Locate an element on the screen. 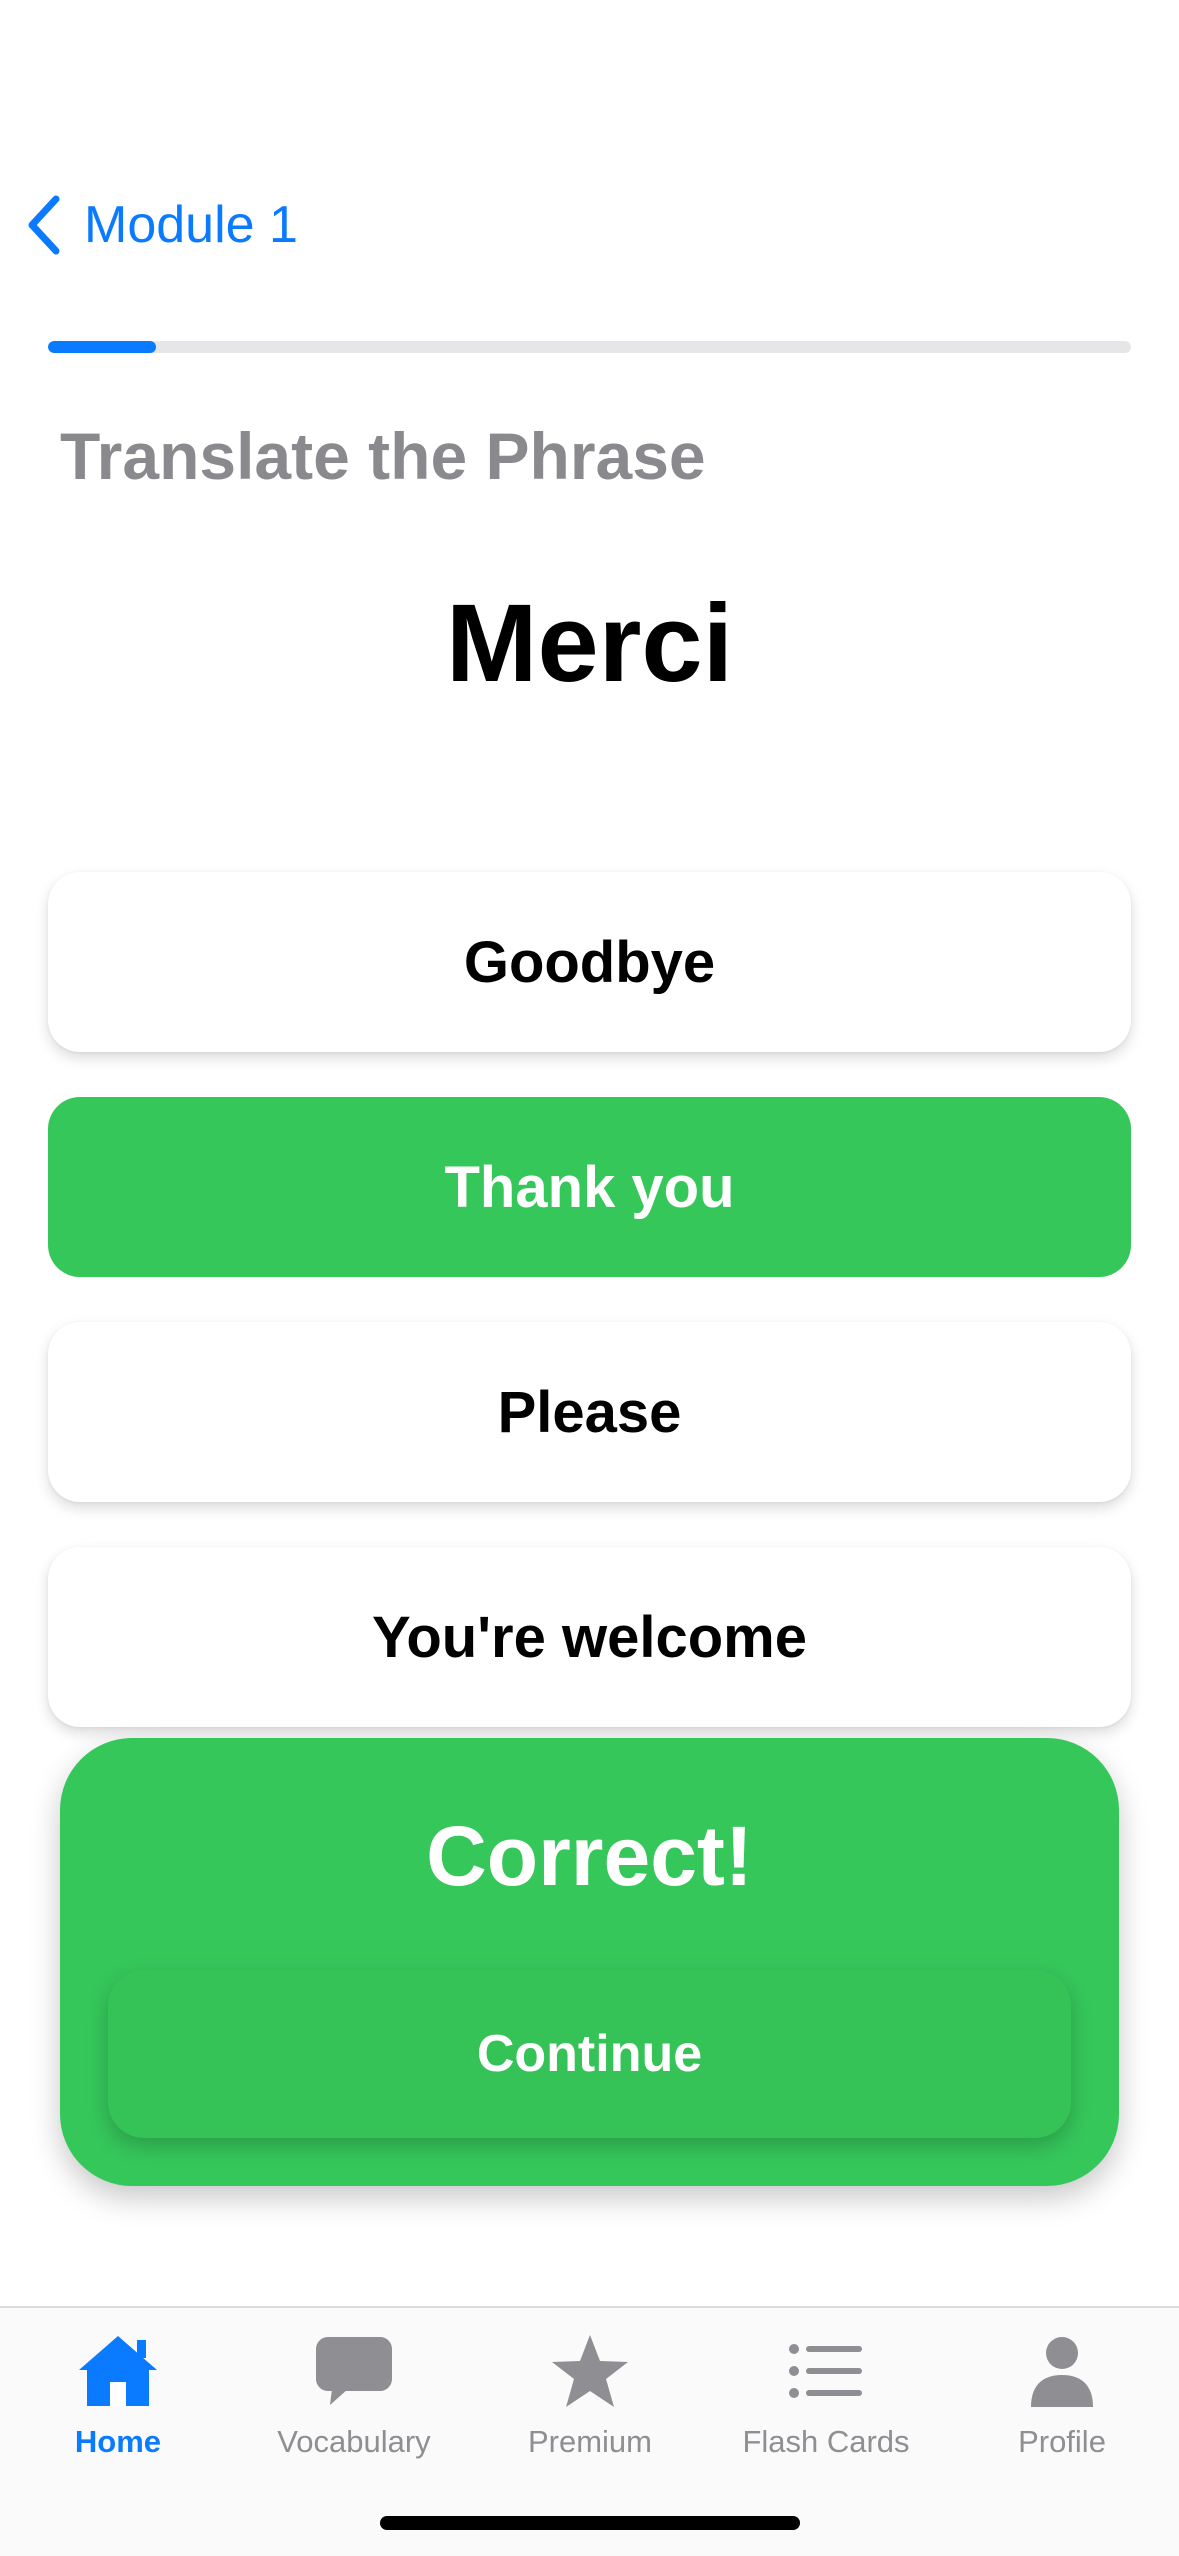  tab-label: Profile is located at coordinates (1062, 2441).